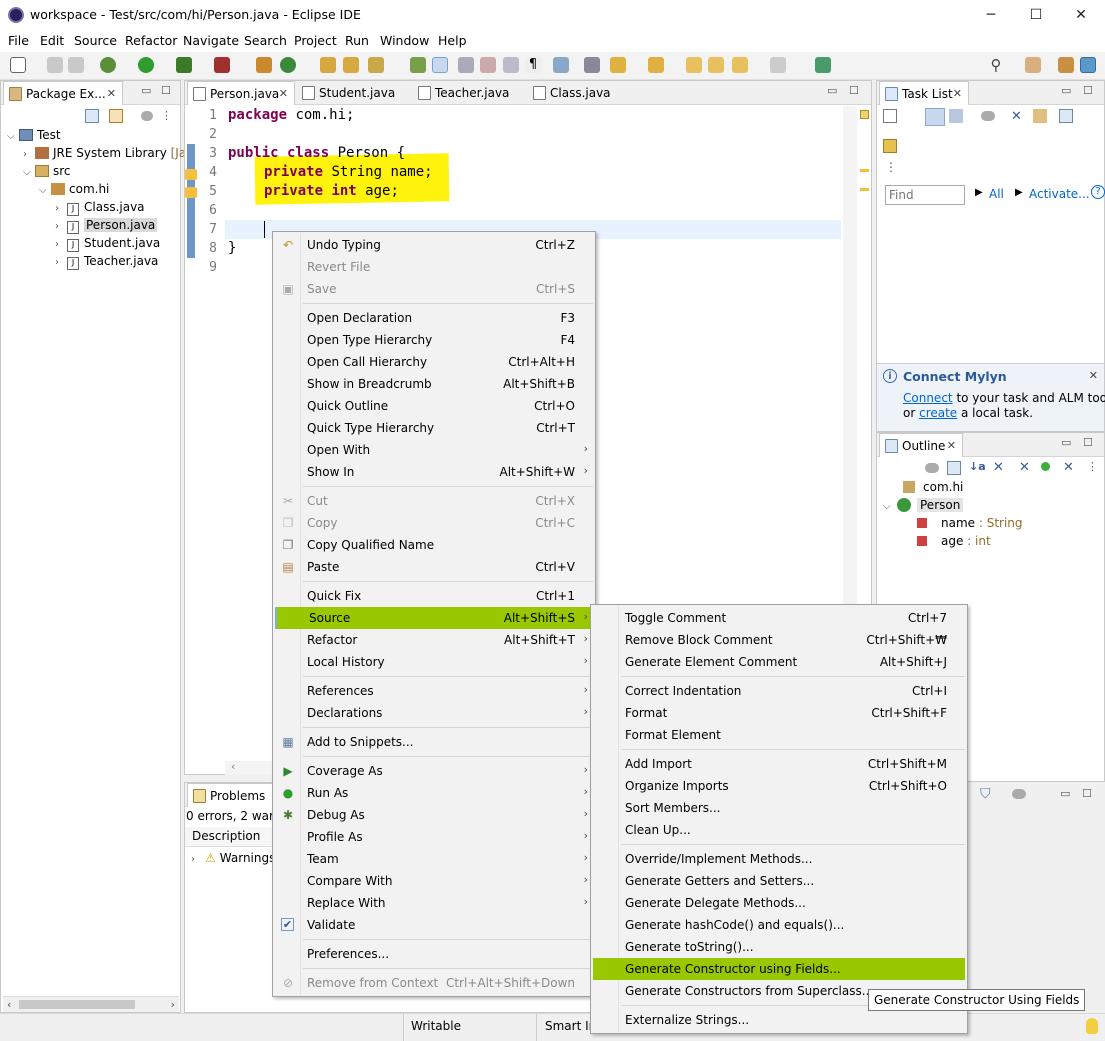 The width and height of the screenshot is (1105, 1041). I want to click on hide-nonpublic-icon, so click(1045, 466).